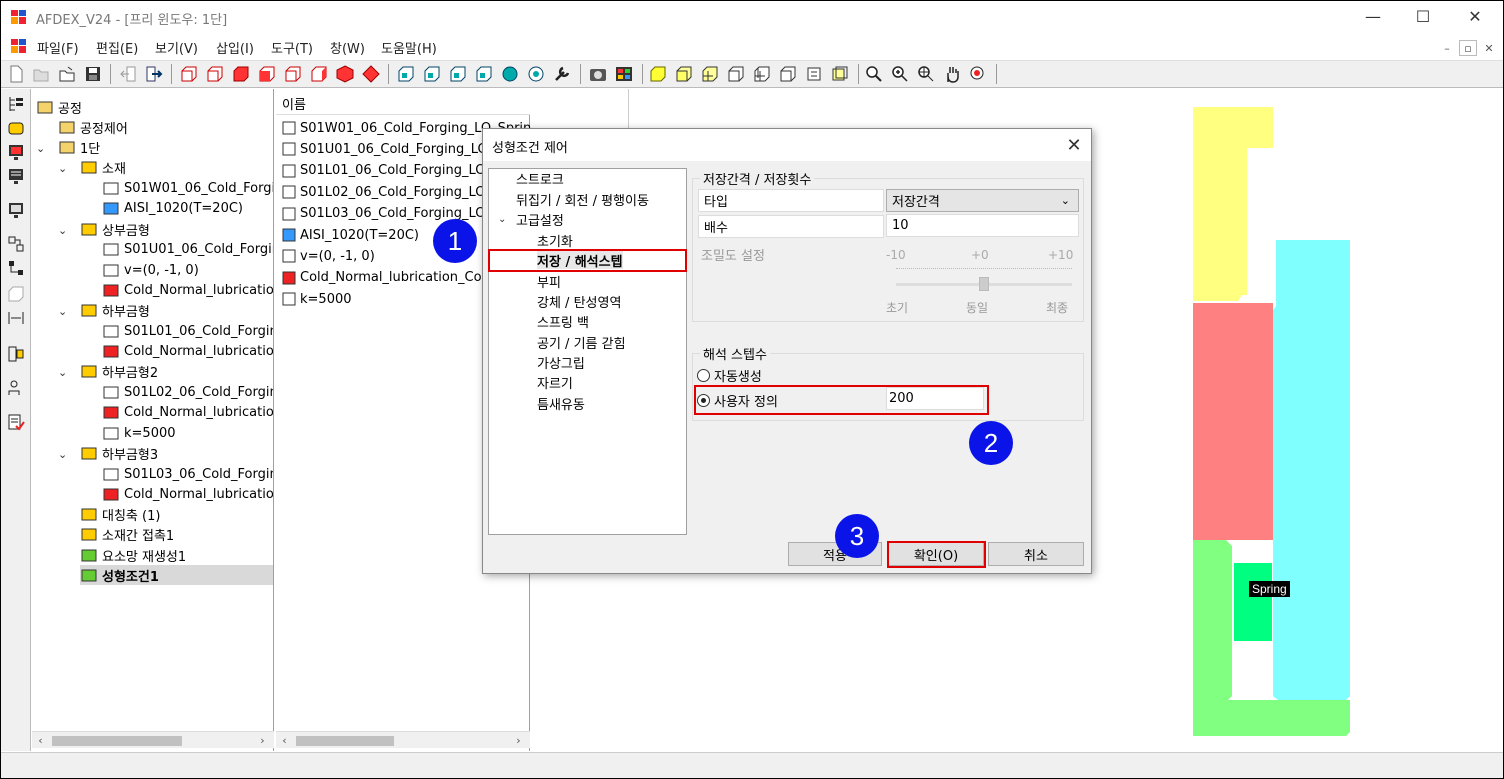 Image resolution: width=1504 pixels, height=779 pixels. Describe the element at coordinates (555, 382) in the screenshot. I see `nav-cut: 자르기` at that location.